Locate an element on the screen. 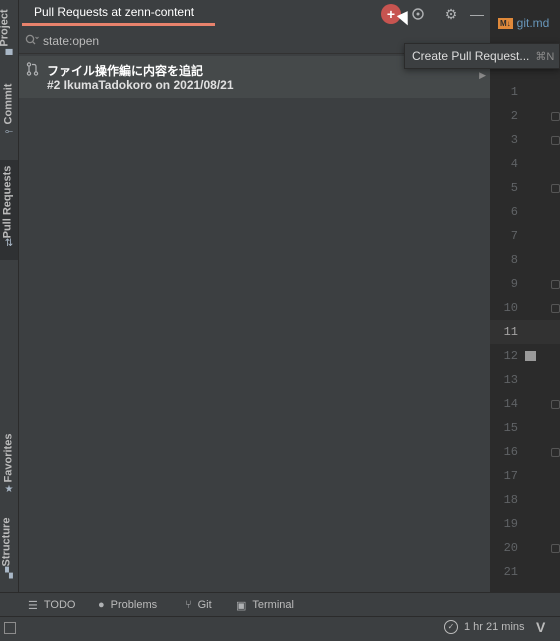 This screenshot has height=641, width=560. list-icon: ☰ is located at coordinates (33, 605).